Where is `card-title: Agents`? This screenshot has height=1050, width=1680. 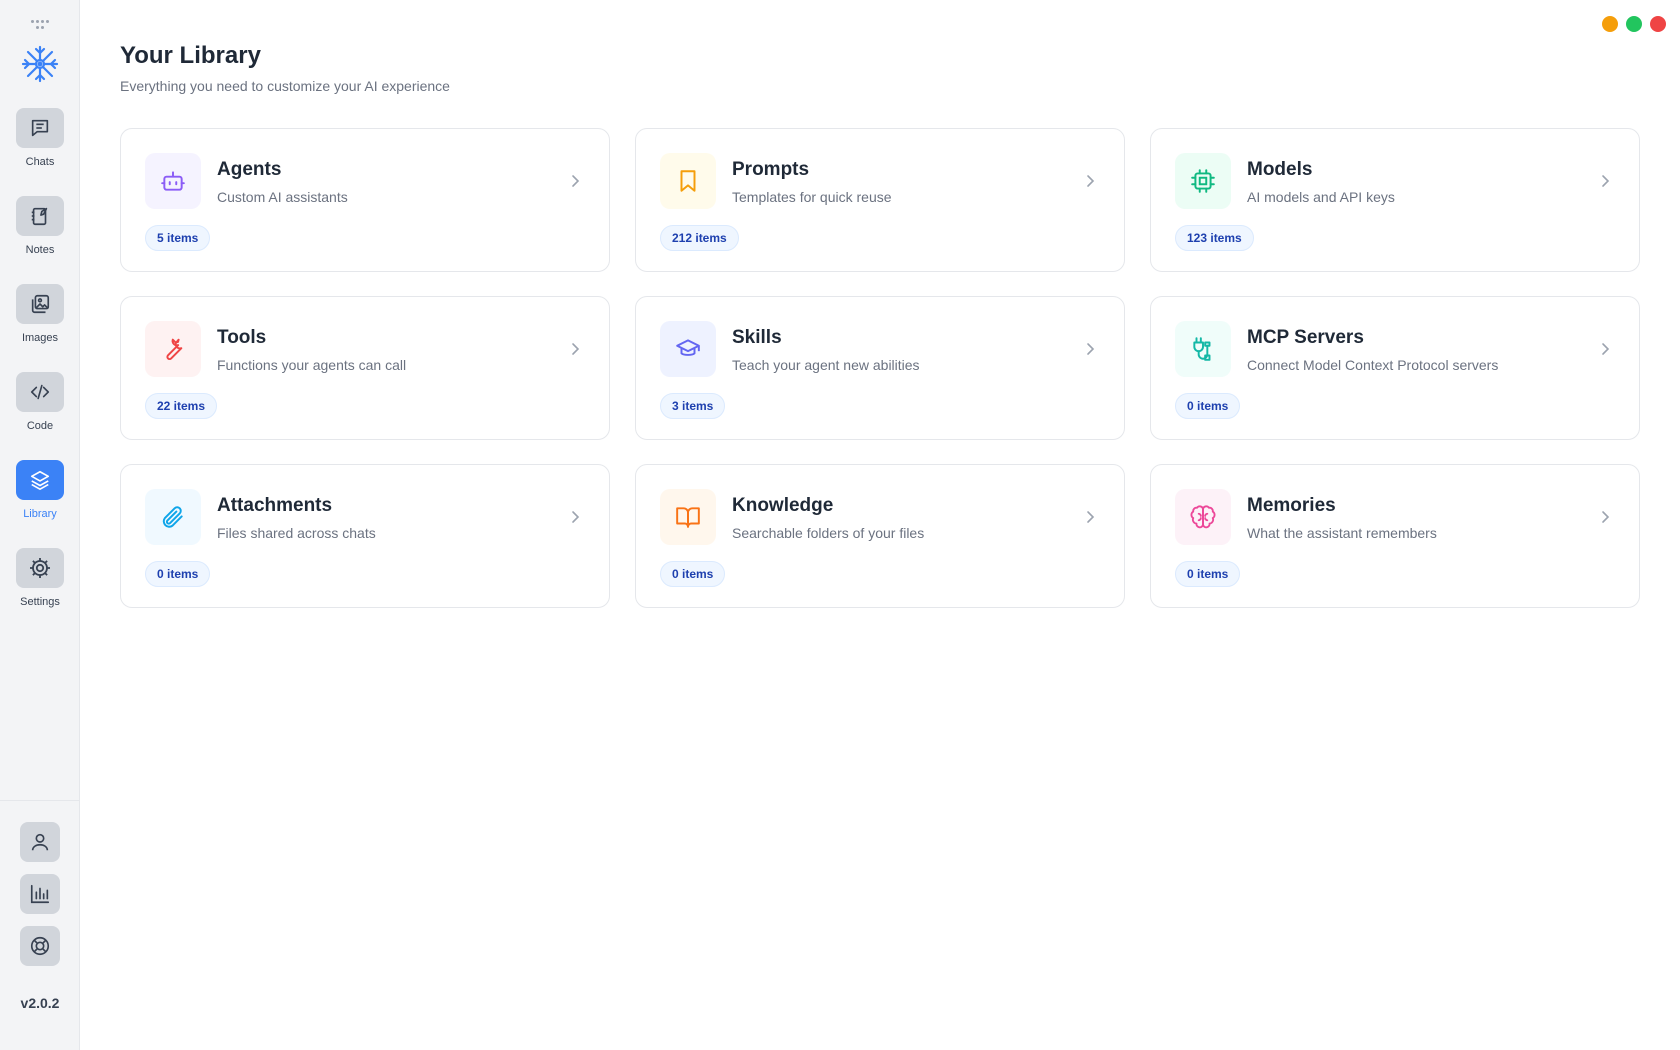
card-title: Agents is located at coordinates (249, 169).